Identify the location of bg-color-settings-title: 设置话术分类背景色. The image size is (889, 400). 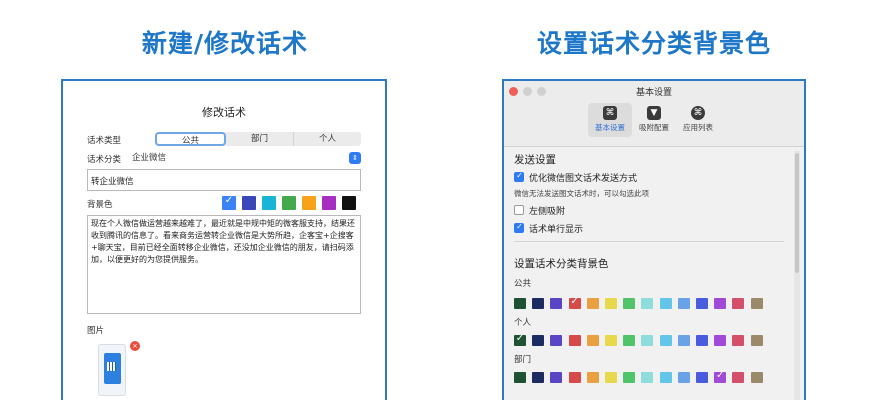
(561, 264).